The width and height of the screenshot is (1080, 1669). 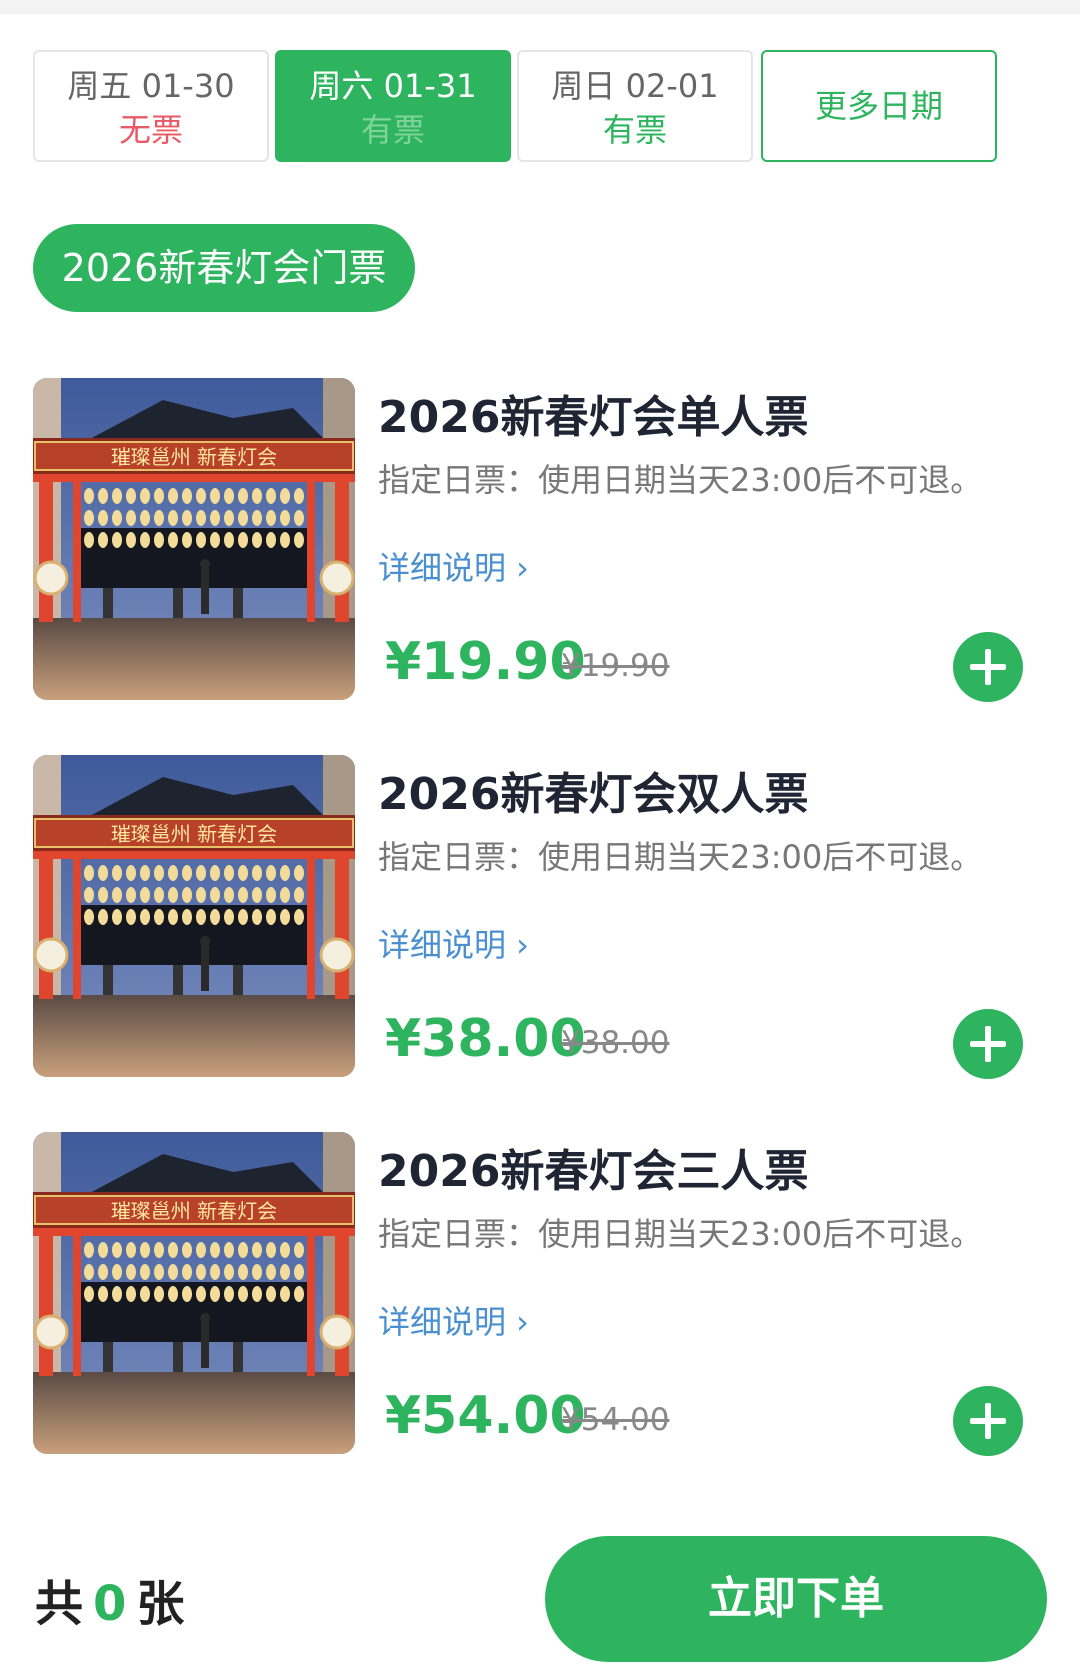 I want to click on count-prefix: 共, so click(x=59, y=1604).